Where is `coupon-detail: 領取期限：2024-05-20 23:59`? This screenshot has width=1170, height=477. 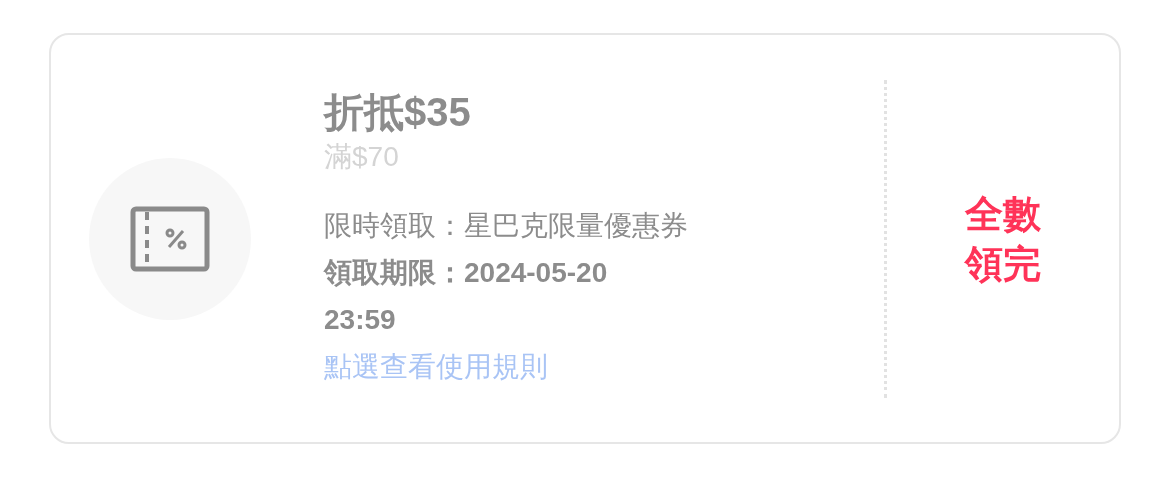 coupon-detail: 領取期限：2024-05-20 23:59 is located at coordinates (466, 296).